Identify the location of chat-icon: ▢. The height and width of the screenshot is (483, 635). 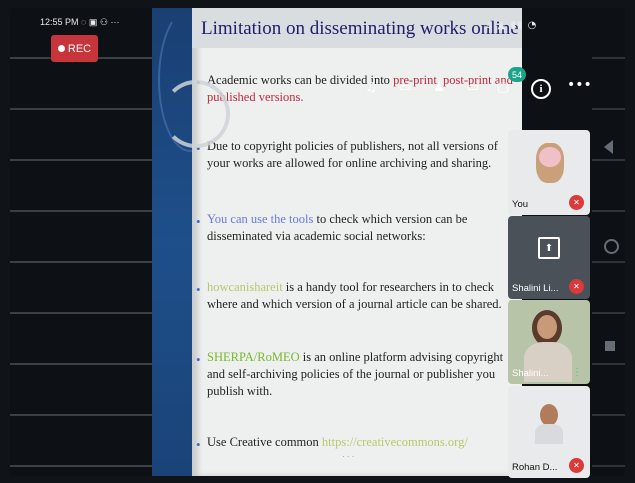
(503, 87).